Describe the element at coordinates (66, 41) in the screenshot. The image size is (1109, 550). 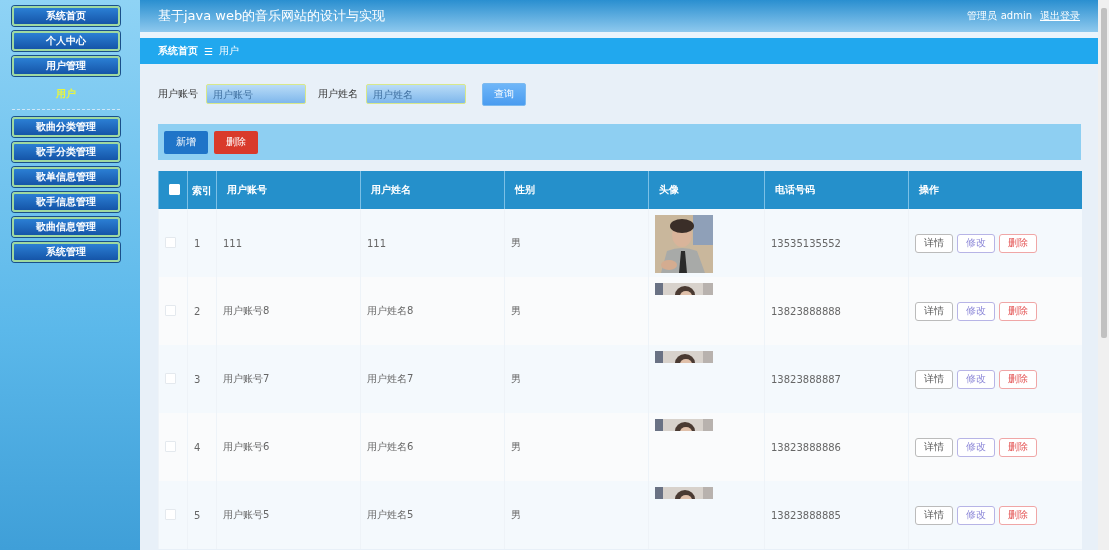
I see `menu-button: 个人中心` at that location.